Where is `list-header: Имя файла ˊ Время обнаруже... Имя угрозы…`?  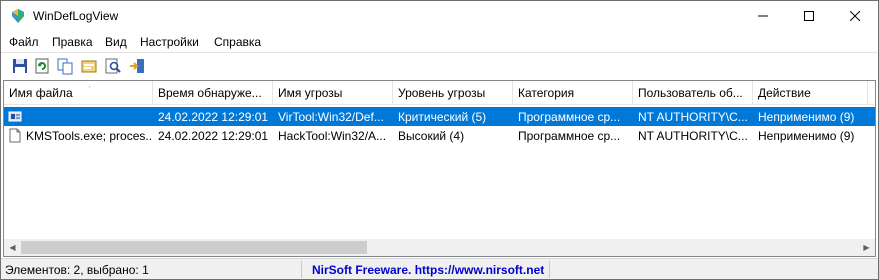
list-header: Имя файла ˊ Время обнаруже... Имя угрозы… is located at coordinates (439, 93).